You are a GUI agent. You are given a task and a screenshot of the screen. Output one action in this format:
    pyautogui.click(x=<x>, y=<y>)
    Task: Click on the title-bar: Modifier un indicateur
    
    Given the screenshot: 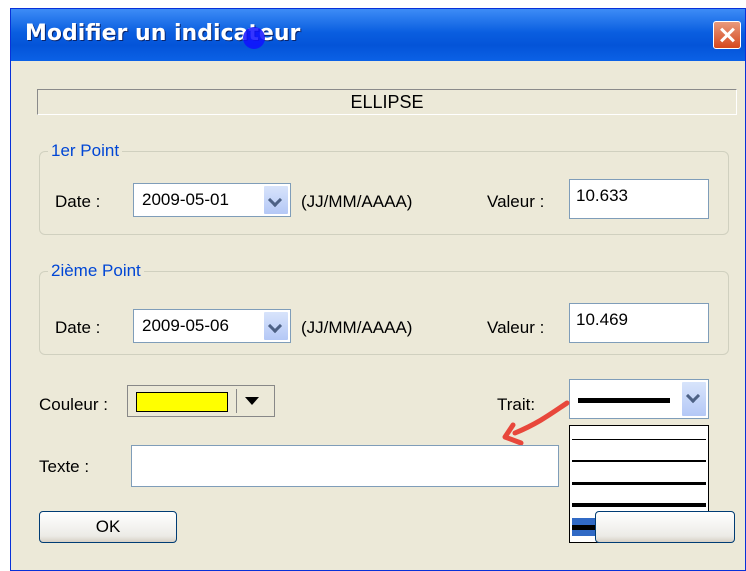 What is the action you would take?
    pyautogui.click(x=378, y=35)
    